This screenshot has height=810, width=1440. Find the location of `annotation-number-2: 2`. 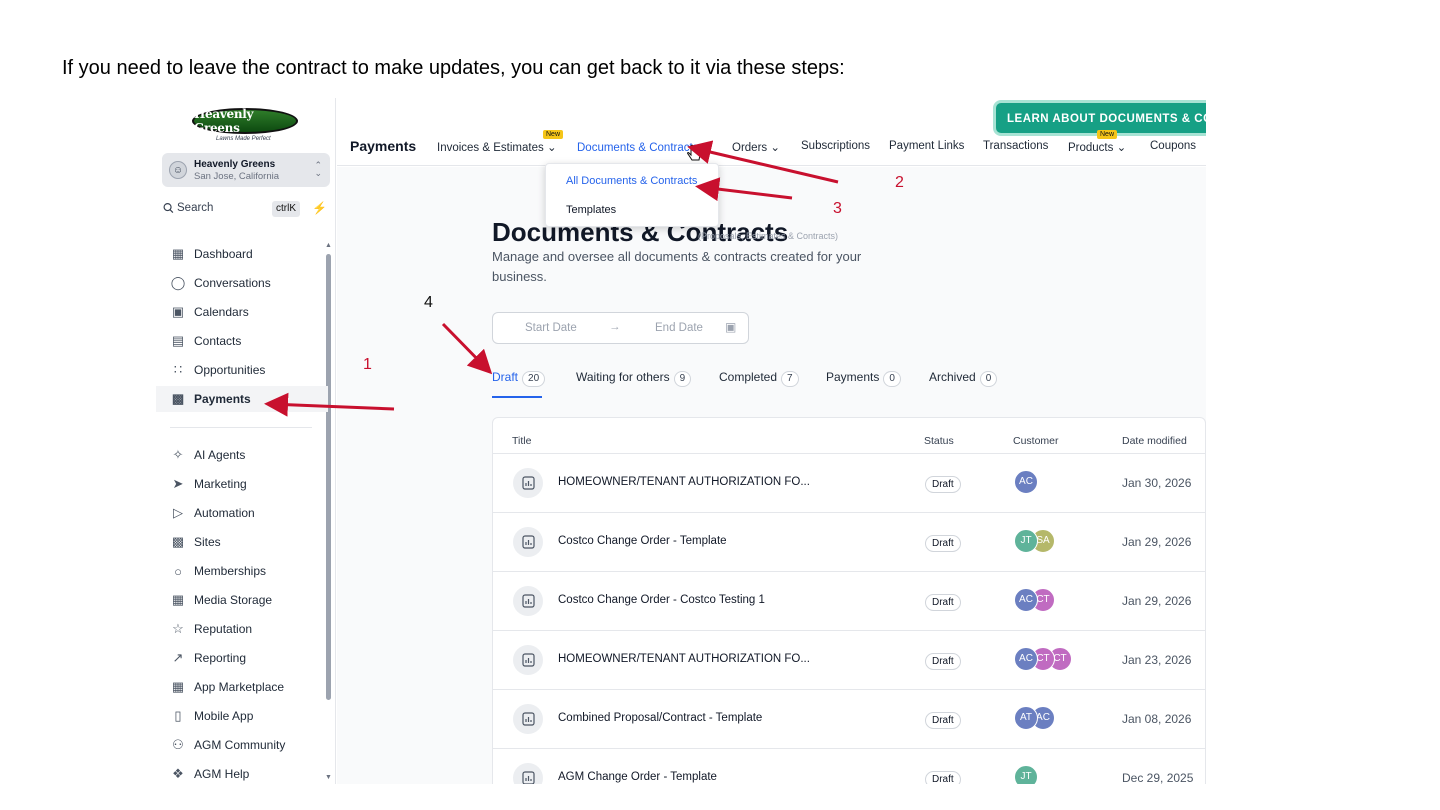

annotation-number-2: 2 is located at coordinates (899, 182).